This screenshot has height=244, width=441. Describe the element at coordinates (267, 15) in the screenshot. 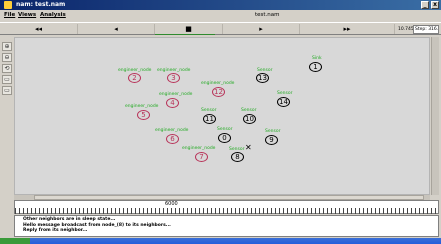

I see `document-name: test.nam` at that location.